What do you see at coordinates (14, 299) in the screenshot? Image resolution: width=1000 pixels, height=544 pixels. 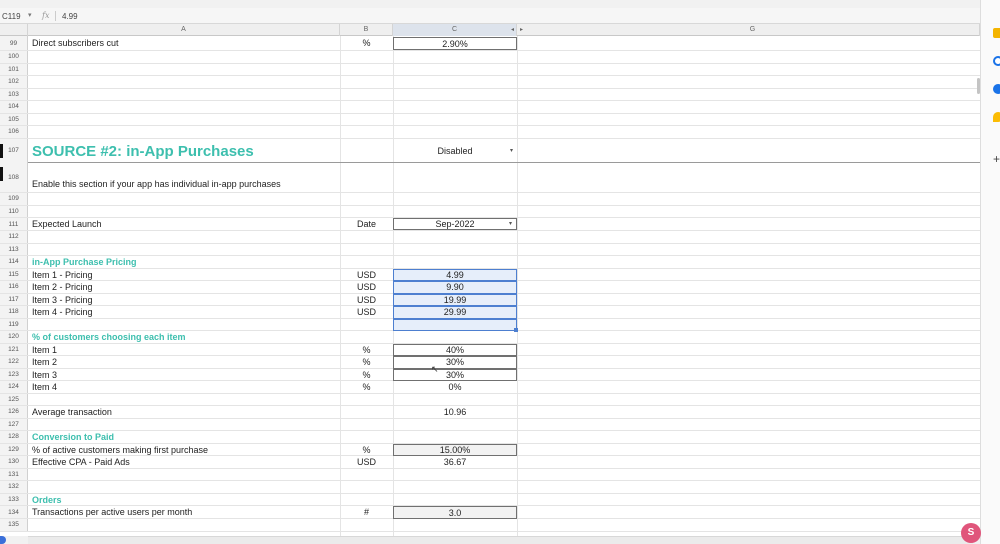 I see `row-number: 117` at bounding box center [14, 299].